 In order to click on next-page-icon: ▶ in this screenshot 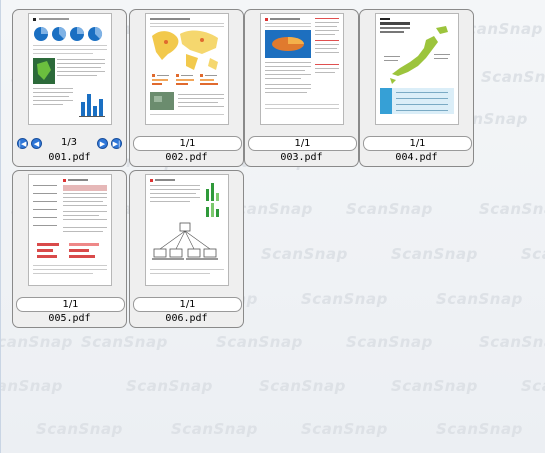, I will do `click(102, 143)`.